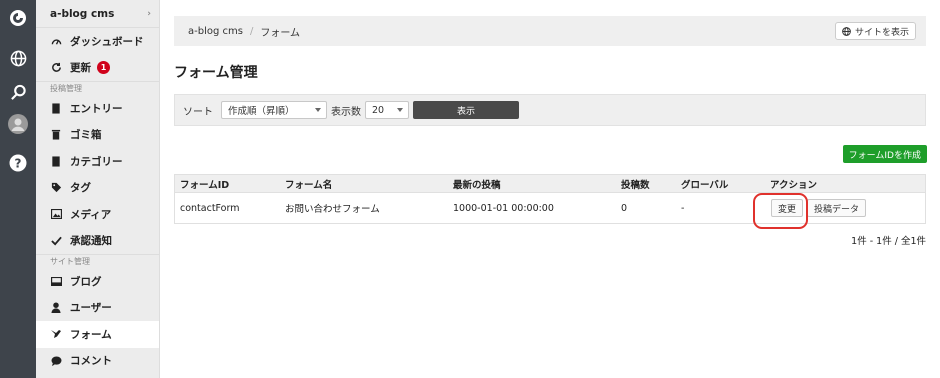 Image resolution: width=940 pixels, height=378 pixels. Describe the element at coordinates (97, 261) in the screenshot. I see `section-label-site: サイト管理` at that location.